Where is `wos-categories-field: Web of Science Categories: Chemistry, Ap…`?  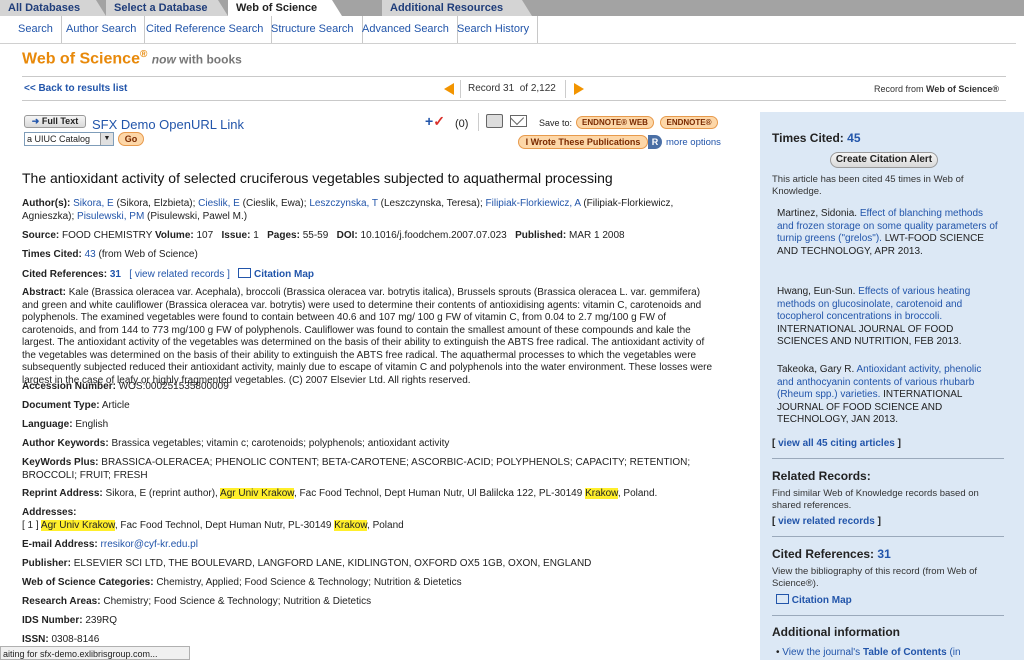
wos-categories-field: Web of Science Categories: Chemistry, Ap… is located at coordinates (242, 582).